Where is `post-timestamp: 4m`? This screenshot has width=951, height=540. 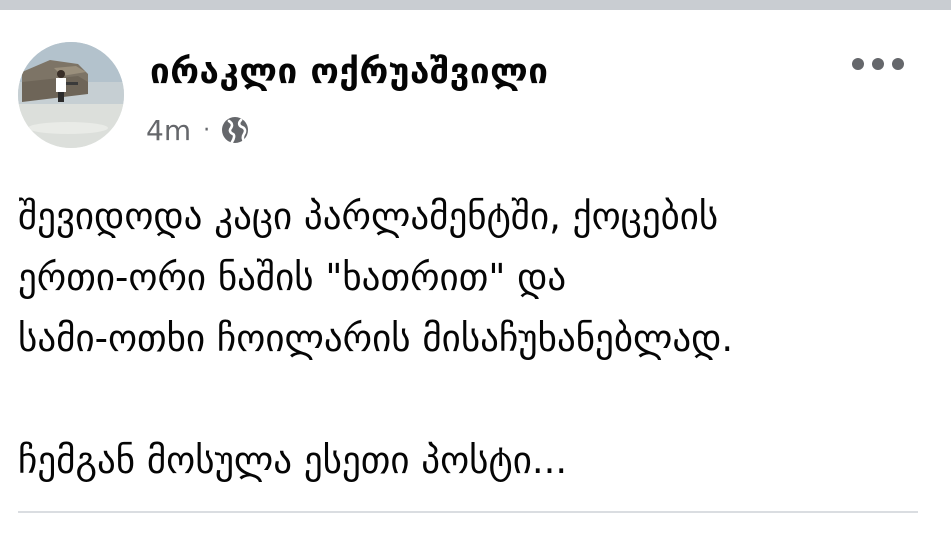
post-timestamp: 4m is located at coordinates (168, 130).